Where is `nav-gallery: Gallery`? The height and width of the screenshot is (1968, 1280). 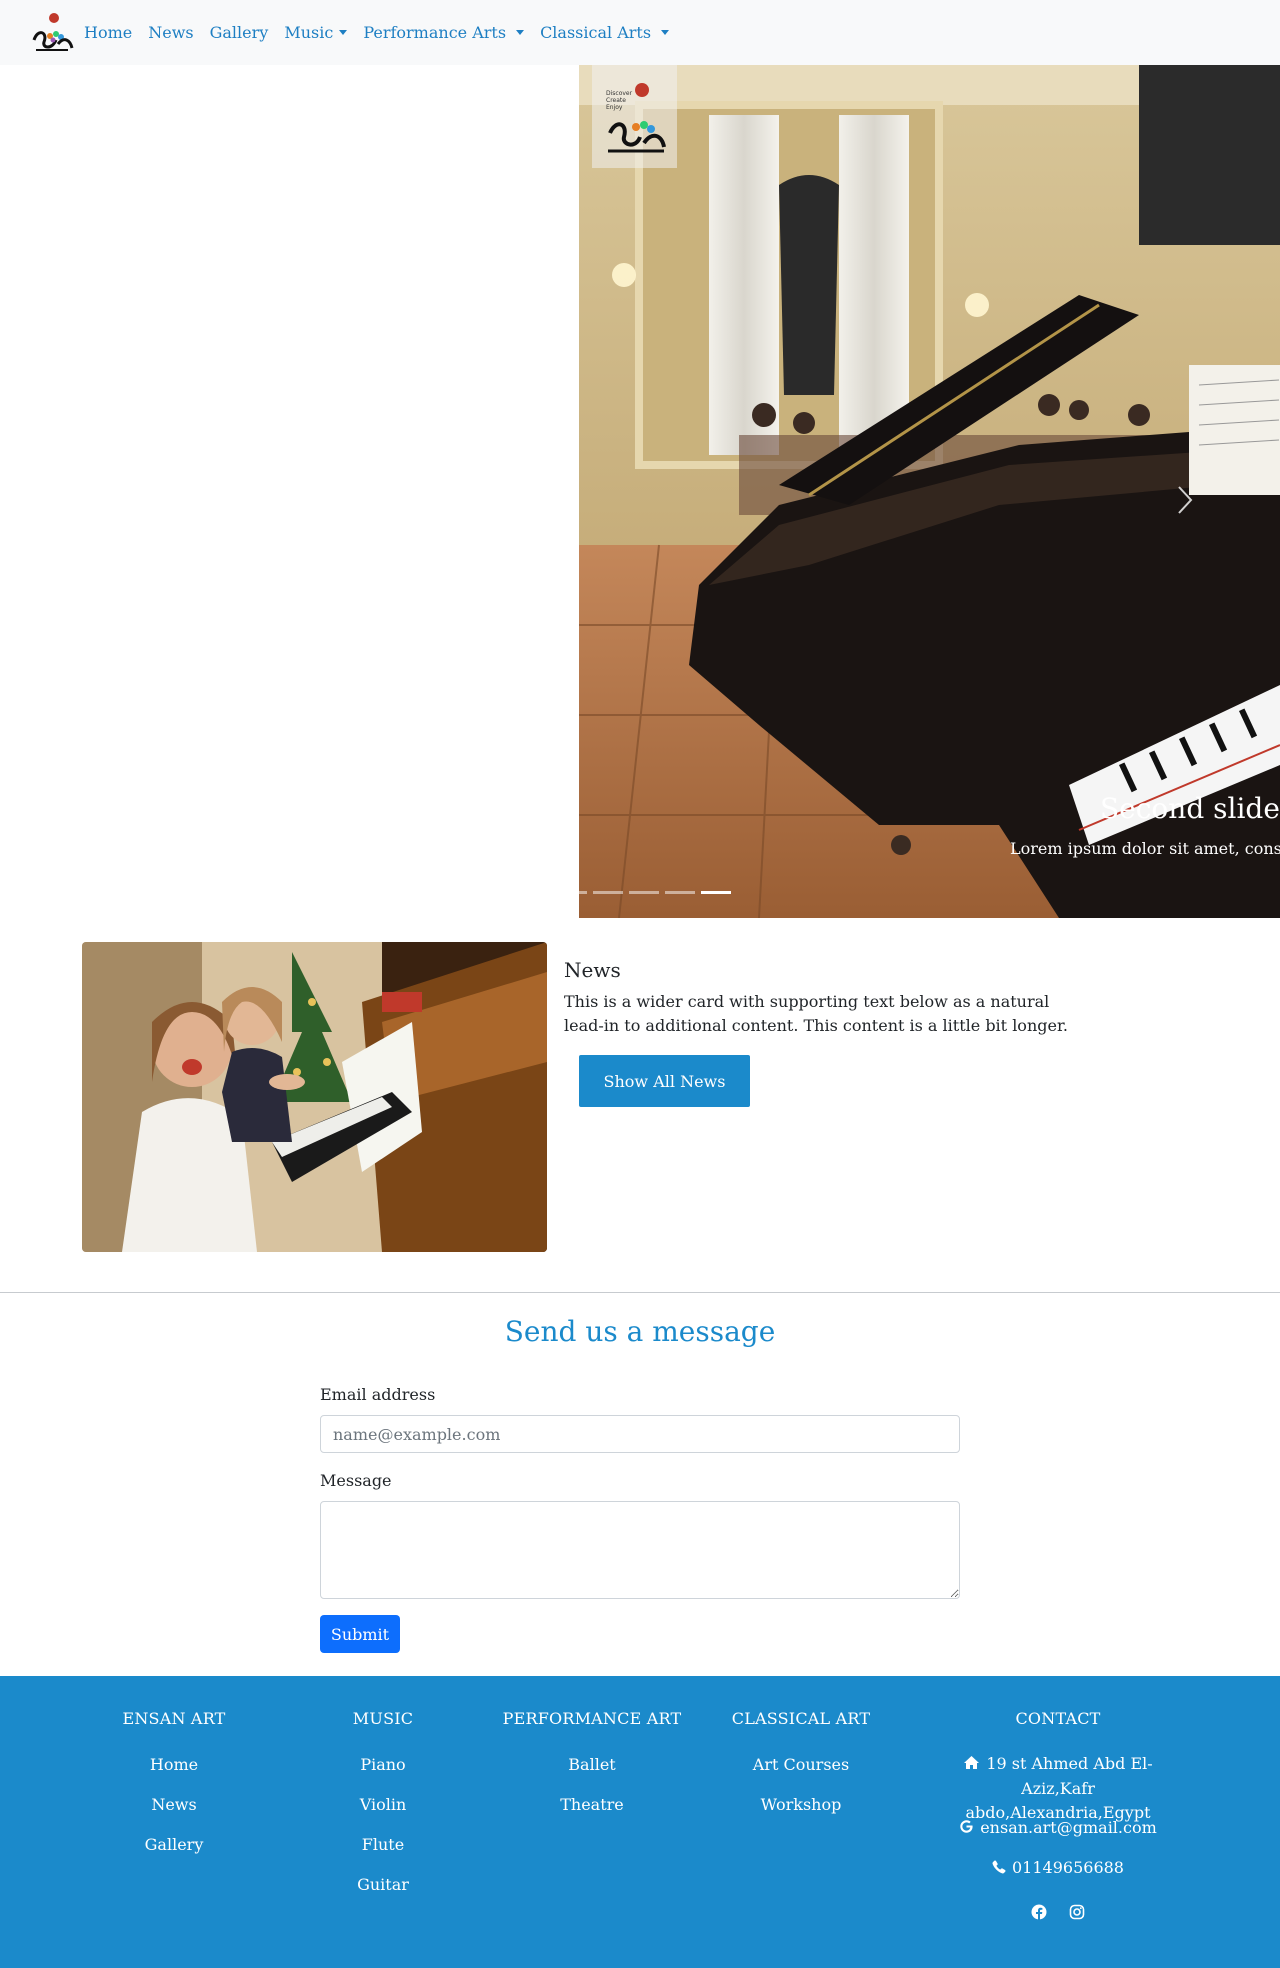
nav-gallery: Gallery is located at coordinates (239, 32).